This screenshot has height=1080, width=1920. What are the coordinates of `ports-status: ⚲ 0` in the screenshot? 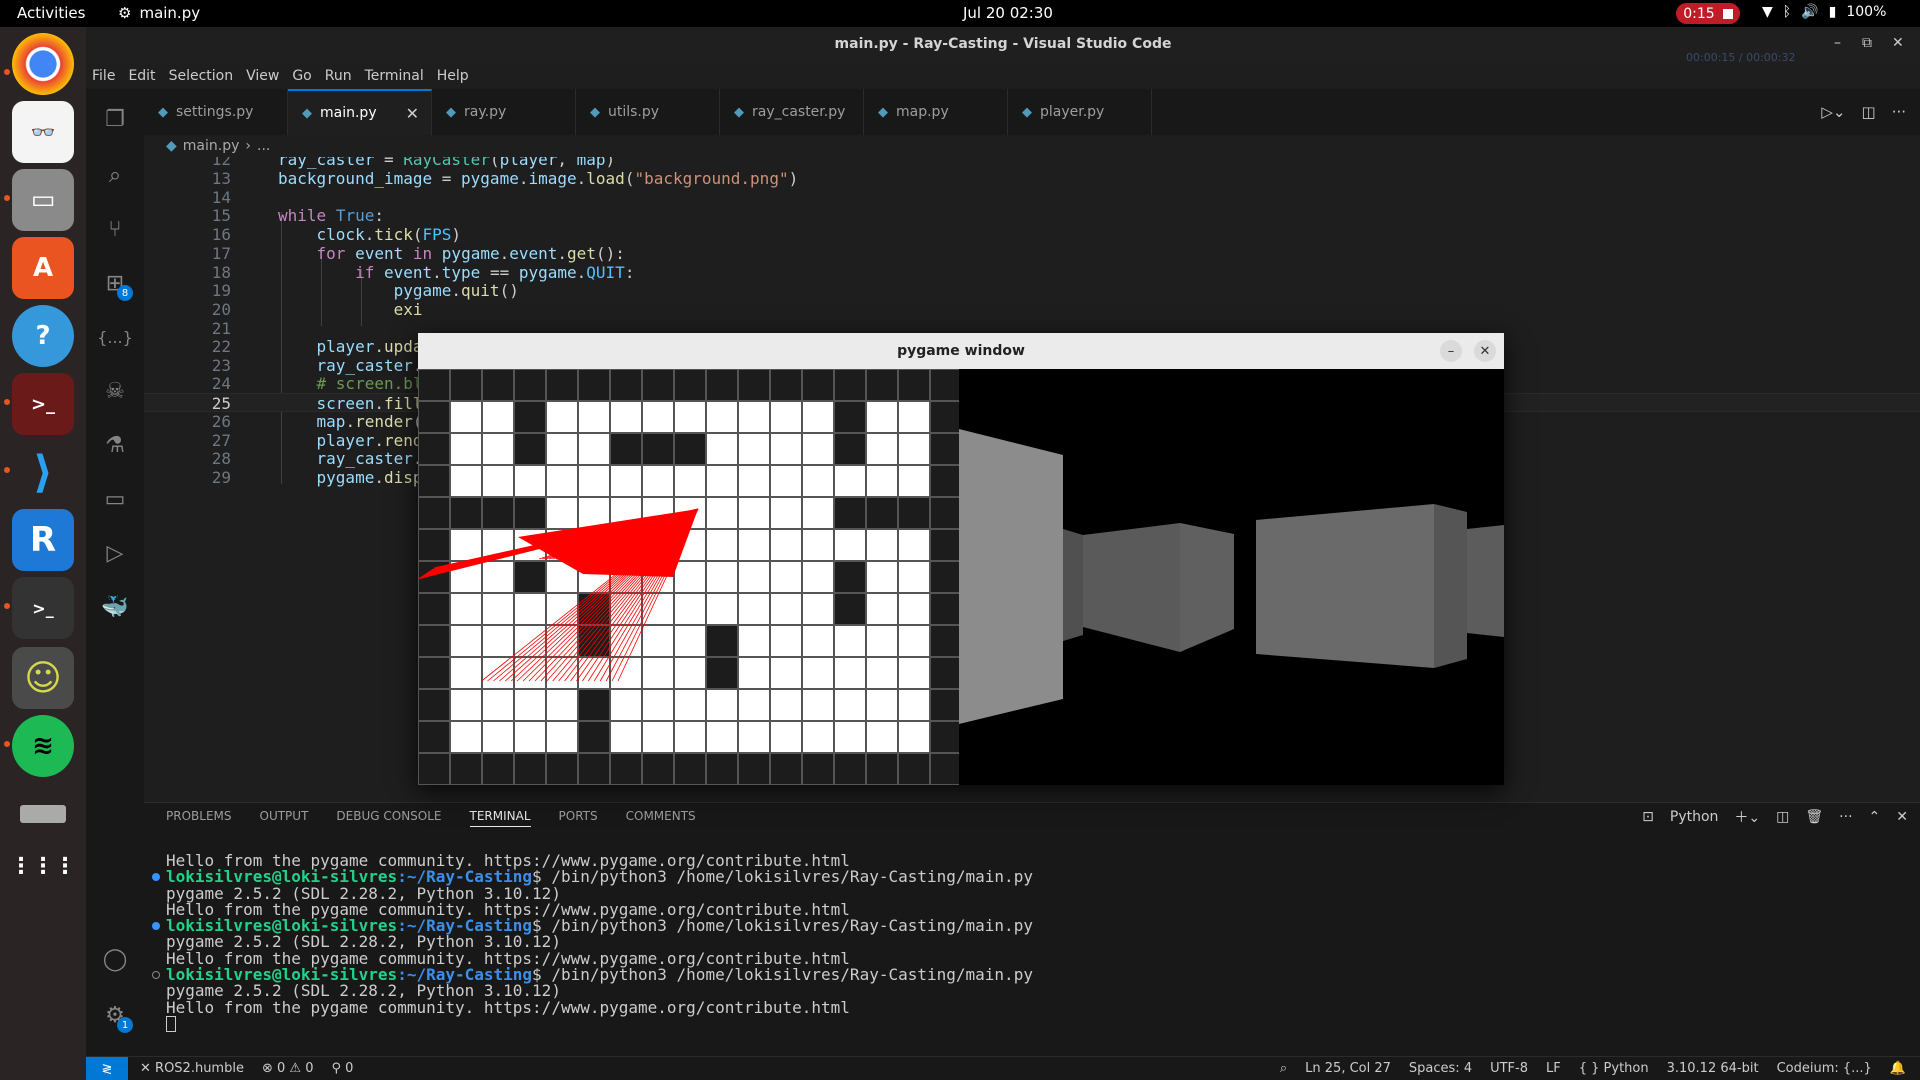 It's located at (342, 1068).